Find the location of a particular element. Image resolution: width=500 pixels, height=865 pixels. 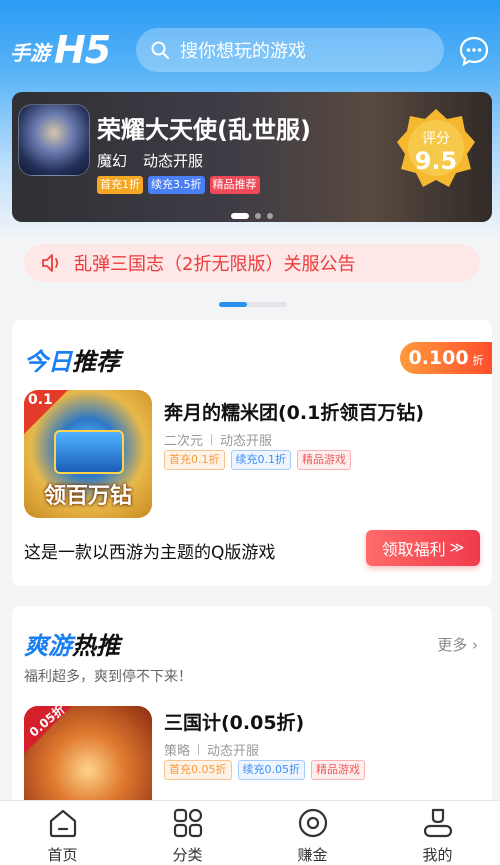

rating-badge: 评分 9.5 is located at coordinates (436, 148).